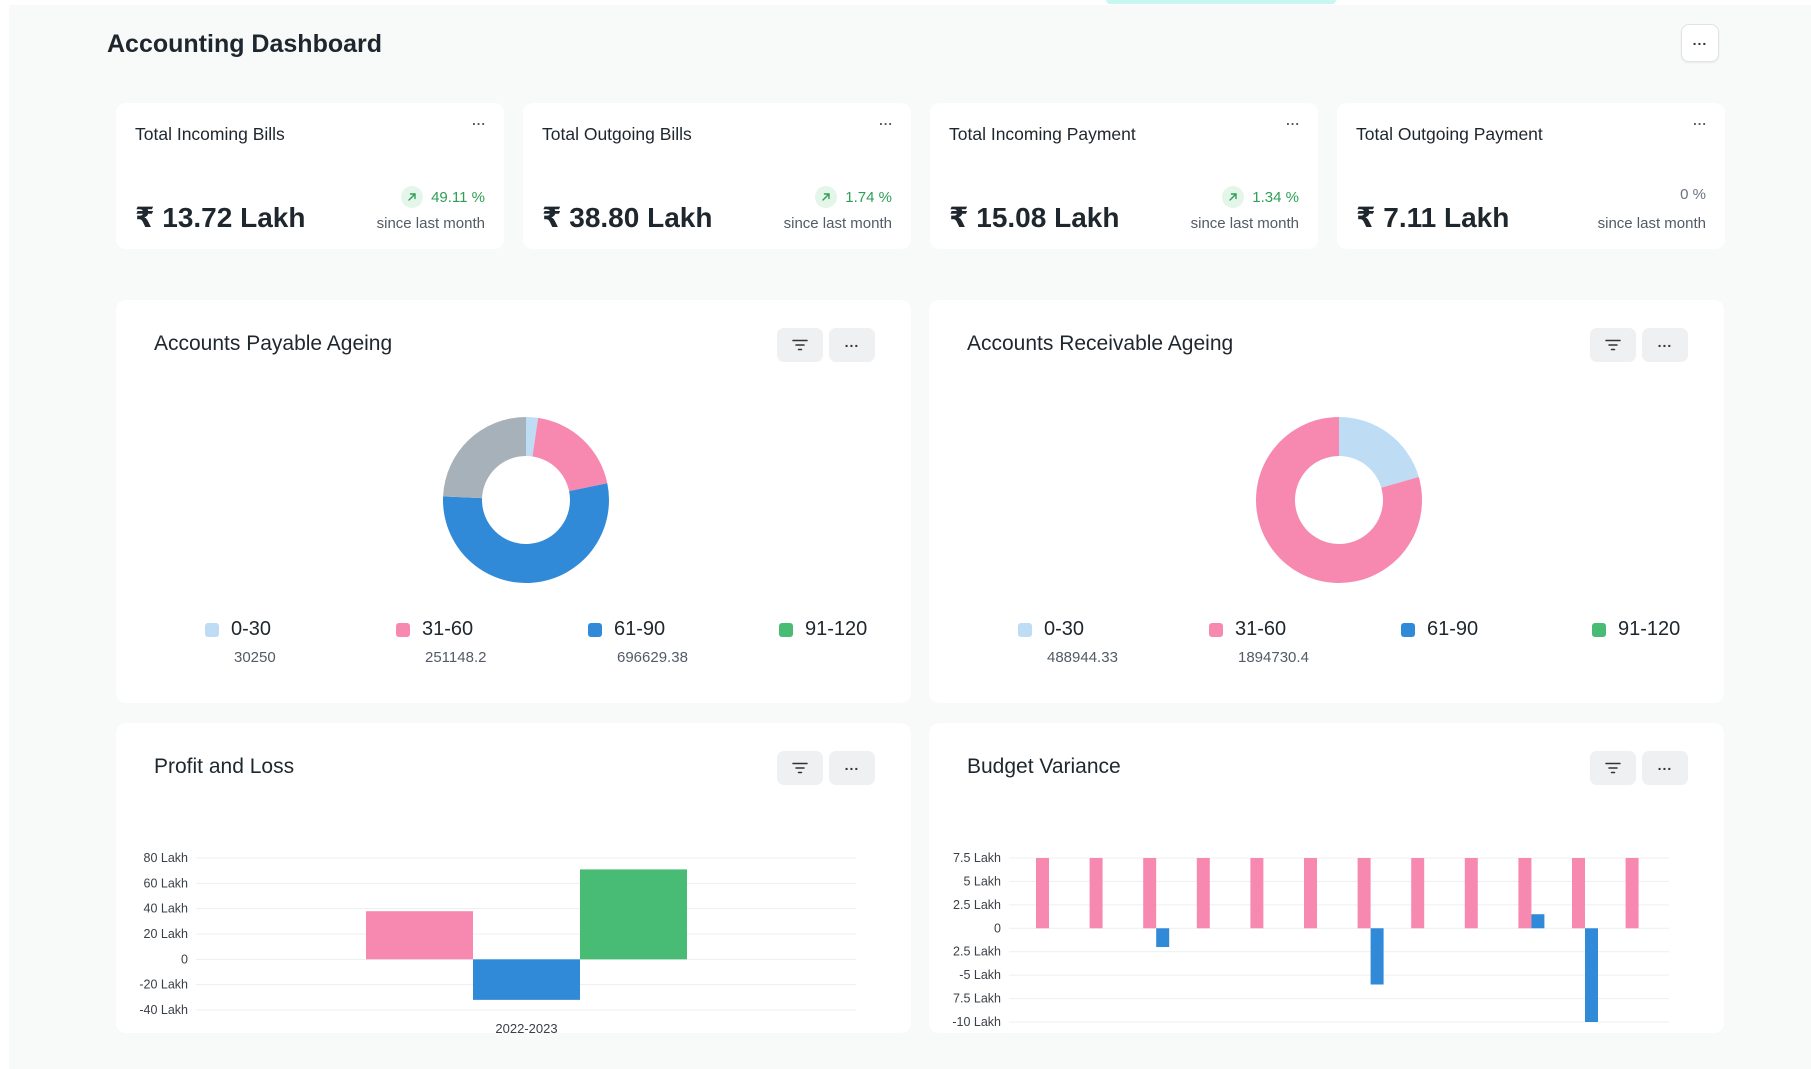 The image size is (1811, 1069). What do you see at coordinates (1693, 194) in the screenshot?
I see `kpi-change-value: 0 %` at bounding box center [1693, 194].